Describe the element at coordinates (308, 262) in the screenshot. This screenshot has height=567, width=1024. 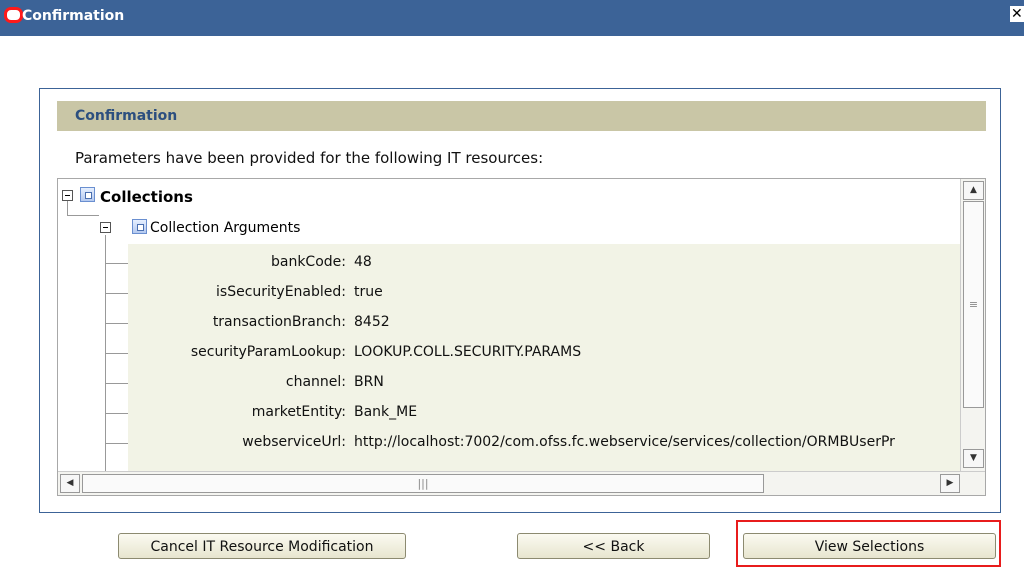
I see `parameter-key: bankCode:` at that location.